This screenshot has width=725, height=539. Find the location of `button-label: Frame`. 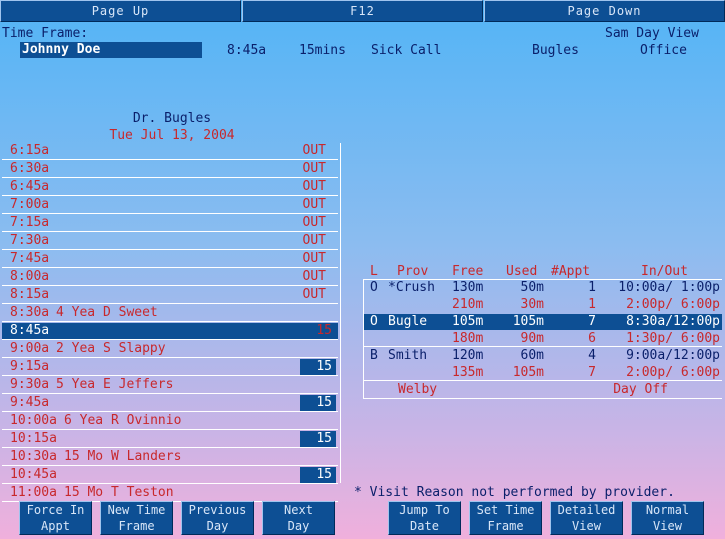

button-label: Frame is located at coordinates (505, 526).